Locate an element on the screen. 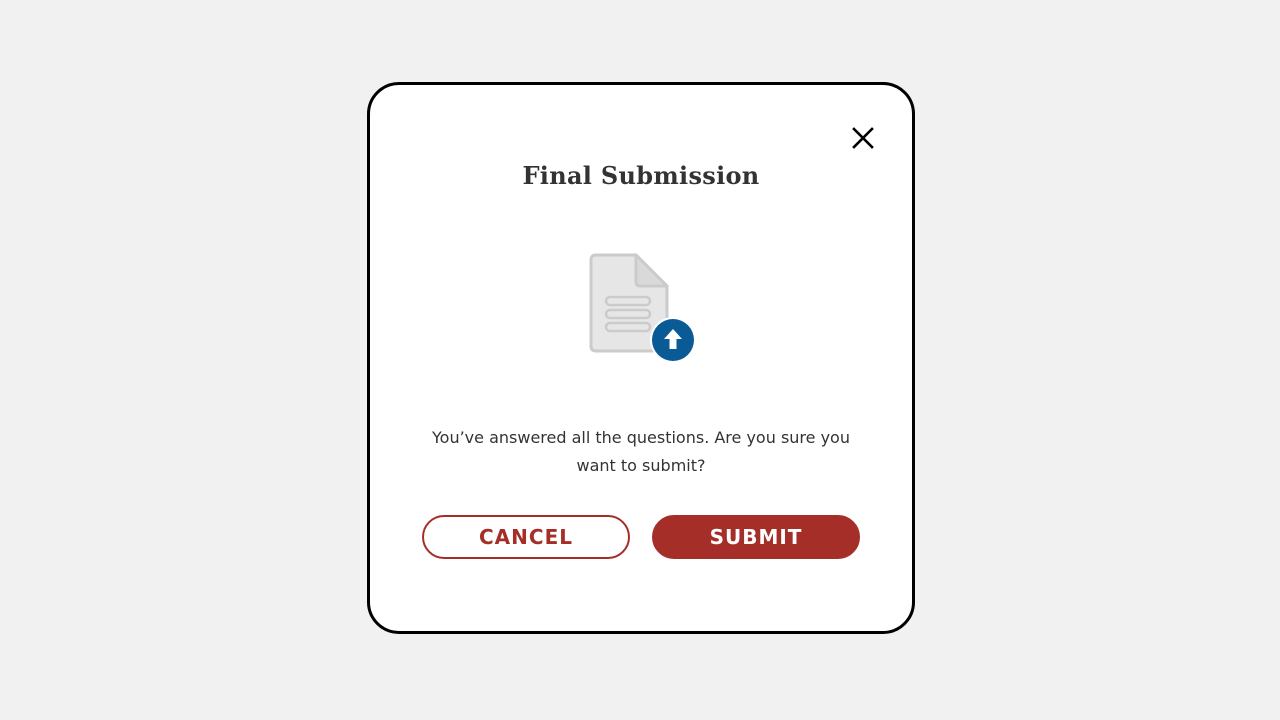 The height and width of the screenshot is (720, 1280). close-icon is located at coordinates (863, 138).